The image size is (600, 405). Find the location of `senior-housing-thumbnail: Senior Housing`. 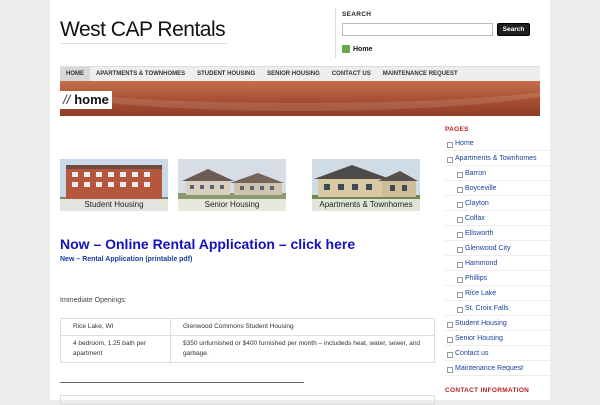

senior-housing-thumbnail: Senior Housing is located at coordinates (232, 185).